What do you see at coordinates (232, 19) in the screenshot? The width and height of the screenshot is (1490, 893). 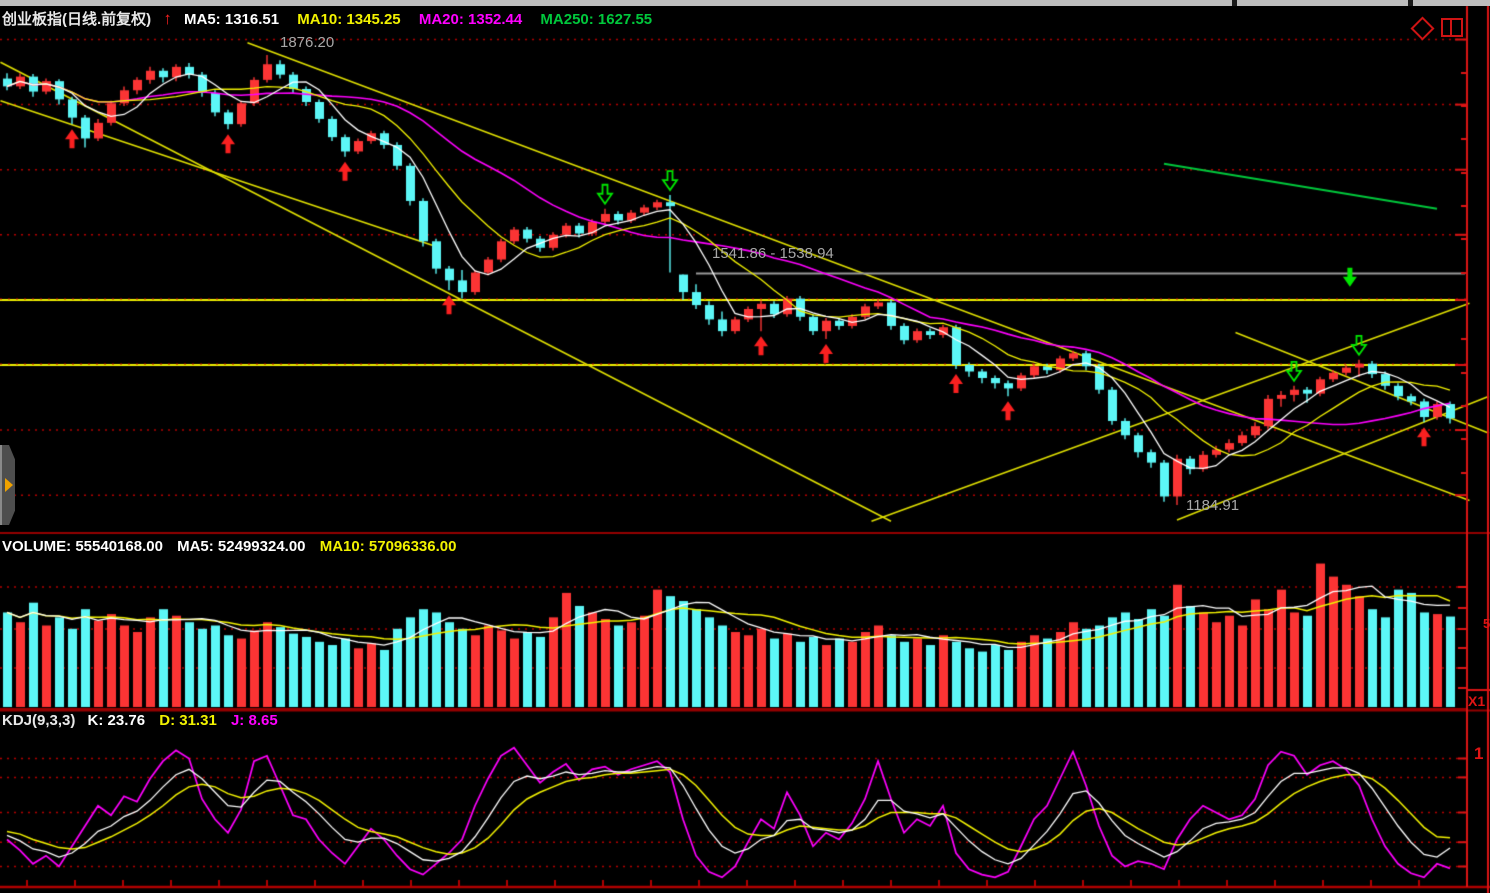 I see `ma5-value: MA5: 1316.51` at bounding box center [232, 19].